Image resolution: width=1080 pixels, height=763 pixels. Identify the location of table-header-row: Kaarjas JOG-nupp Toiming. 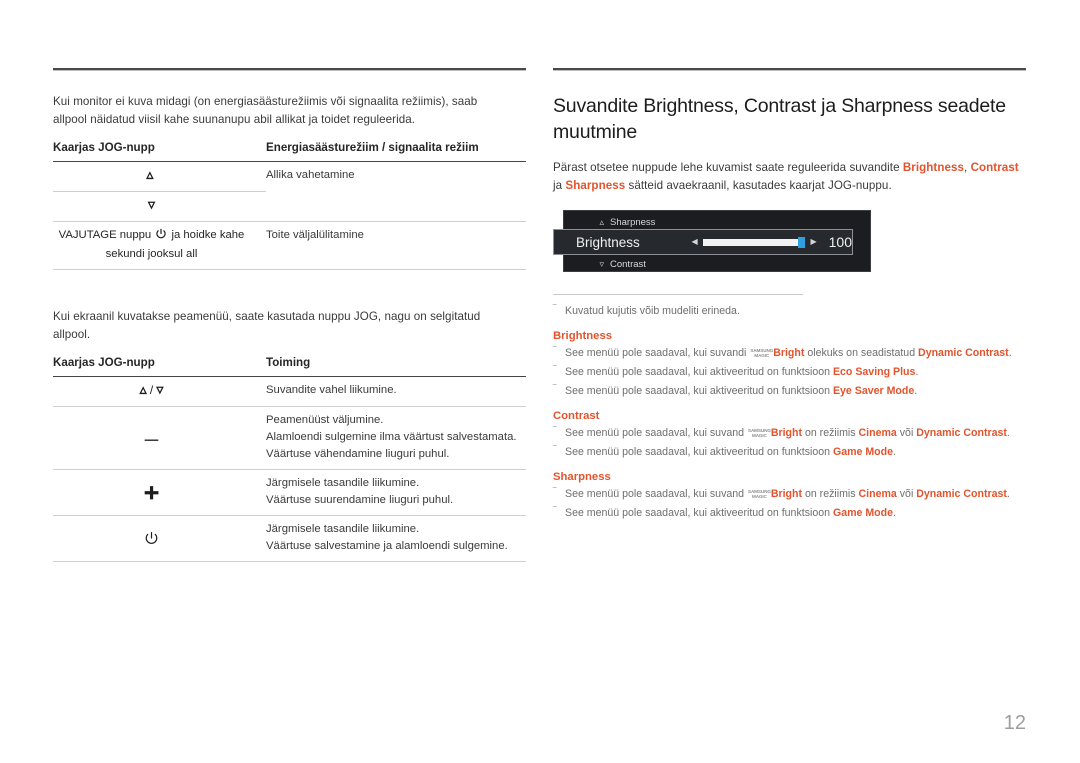
(289, 366).